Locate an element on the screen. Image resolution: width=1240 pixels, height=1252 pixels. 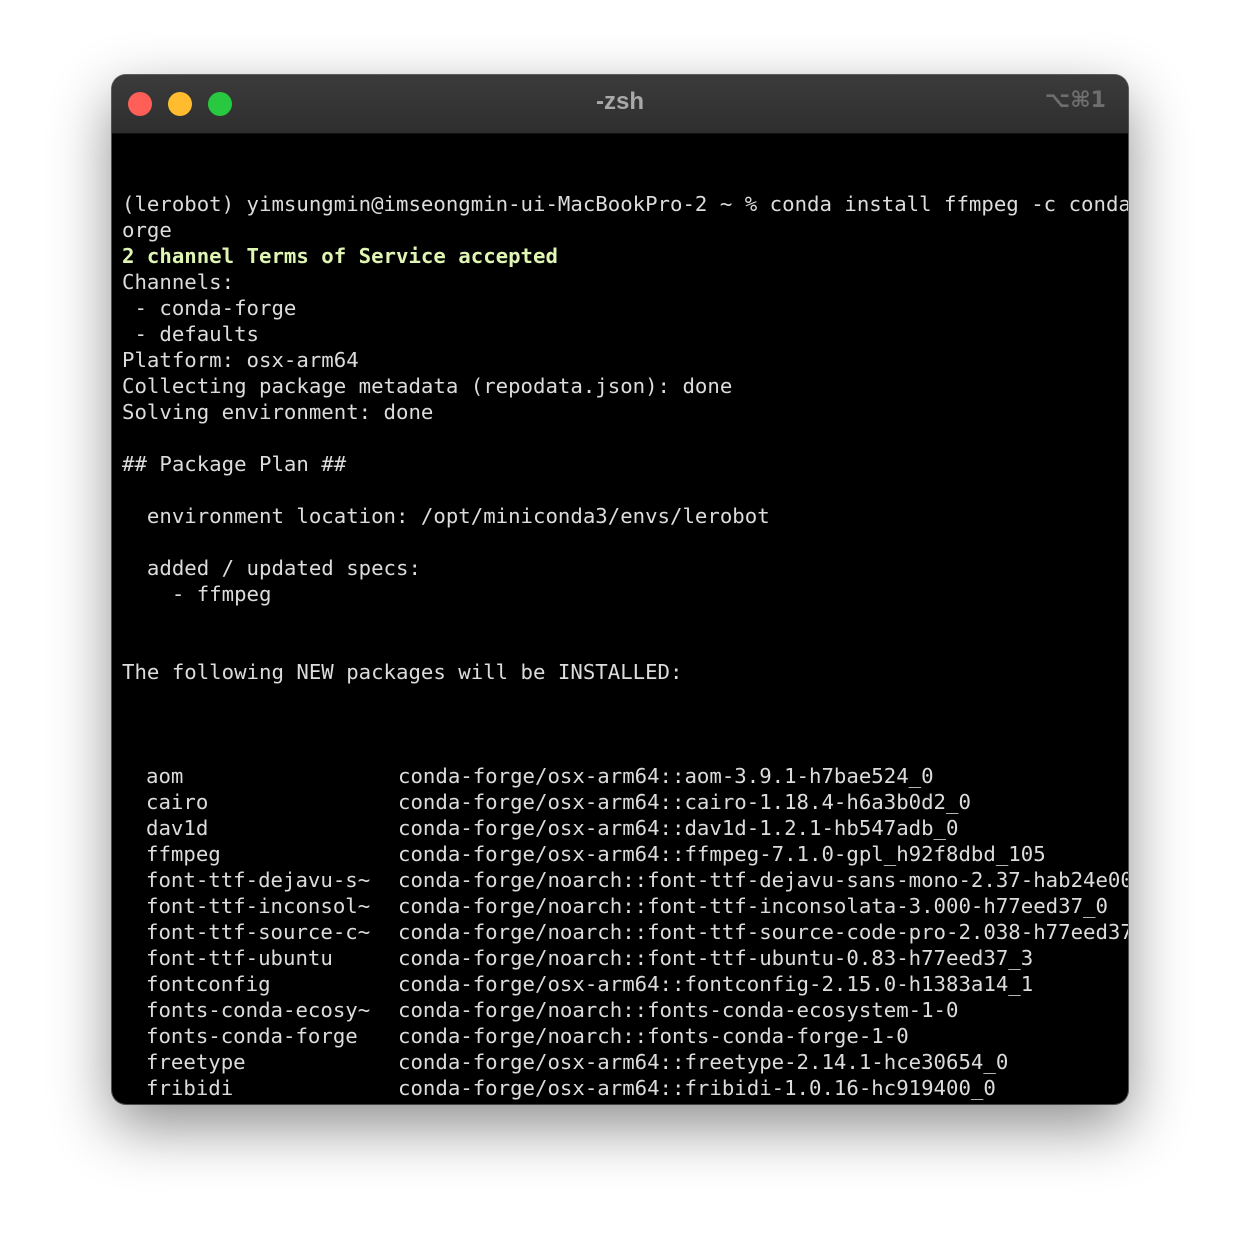
terminal-line: - defaults is located at coordinates (191, 334).